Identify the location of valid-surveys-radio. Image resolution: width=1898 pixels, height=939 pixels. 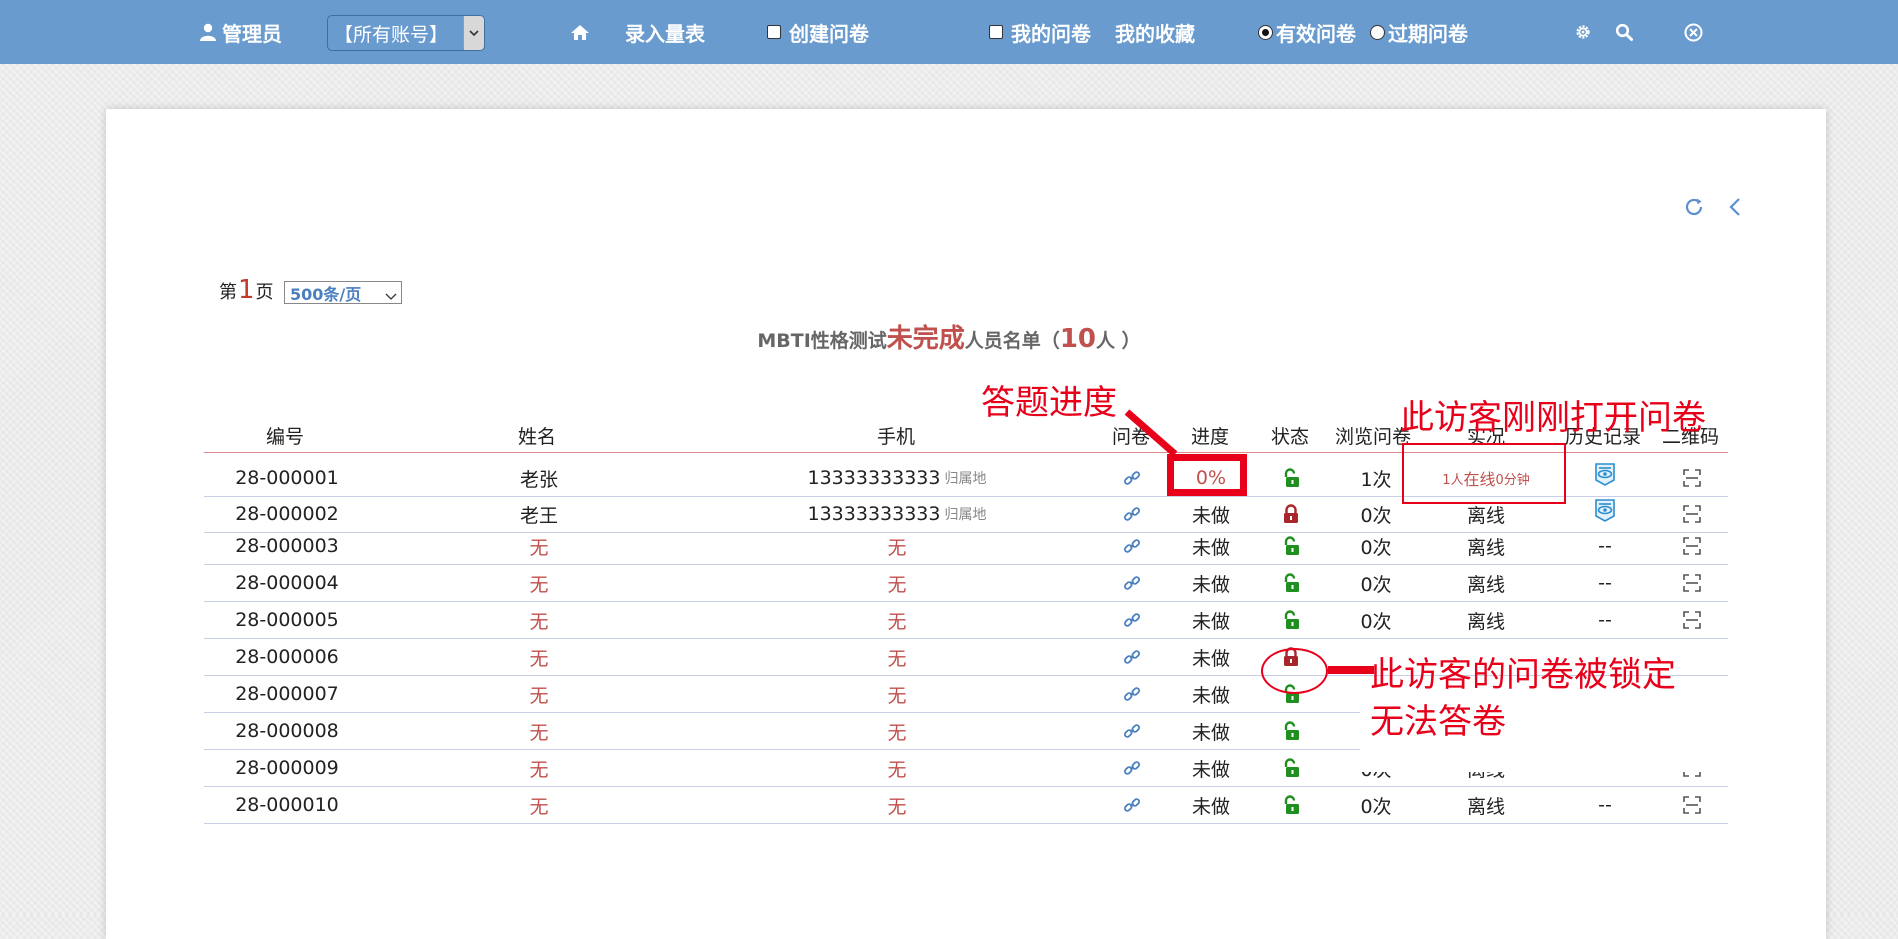
(1265, 32).